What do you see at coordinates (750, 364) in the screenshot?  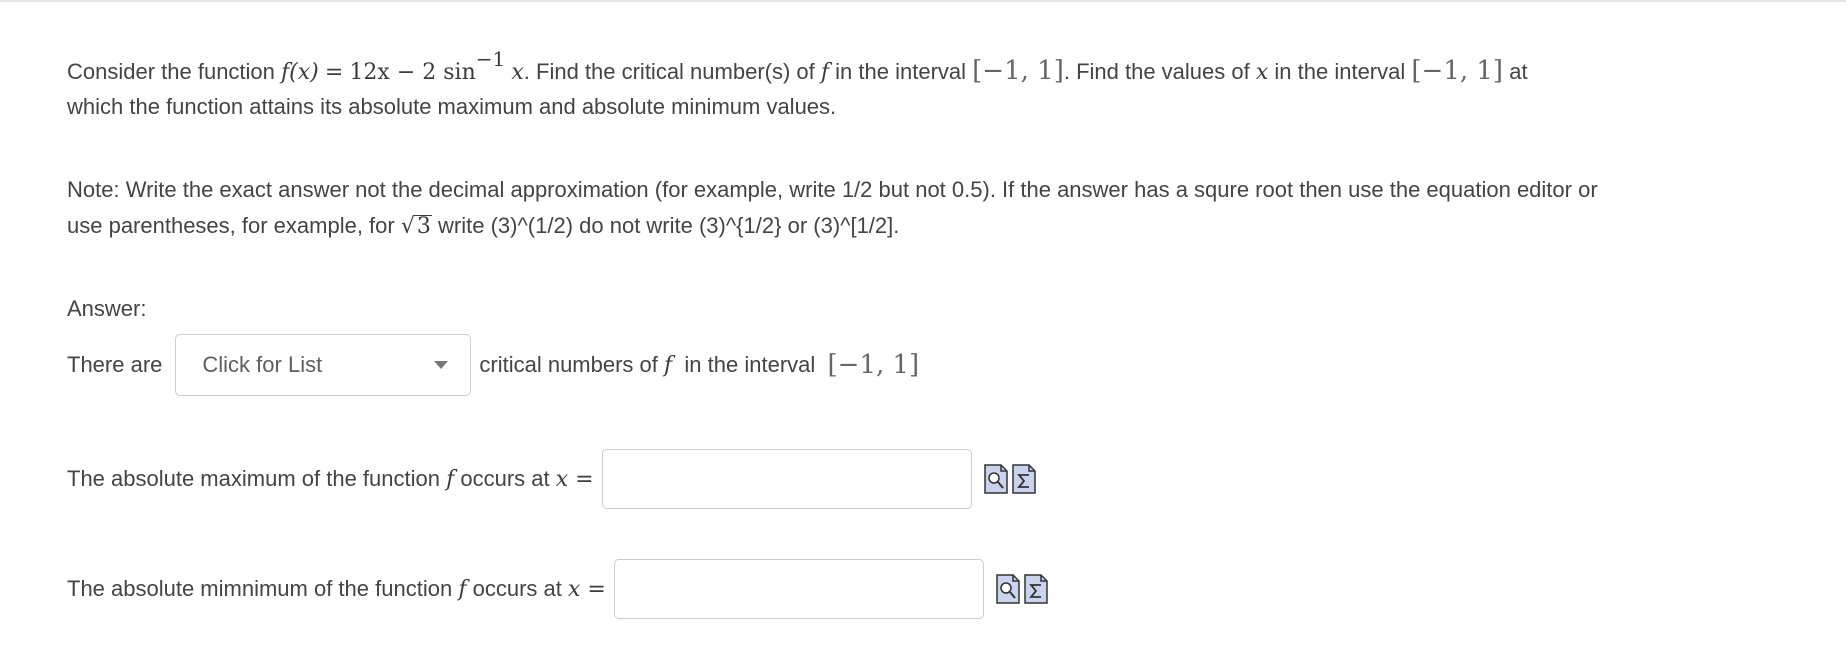 I see `critical-suffix-b: in the interval` at bounding box center [750, 364].